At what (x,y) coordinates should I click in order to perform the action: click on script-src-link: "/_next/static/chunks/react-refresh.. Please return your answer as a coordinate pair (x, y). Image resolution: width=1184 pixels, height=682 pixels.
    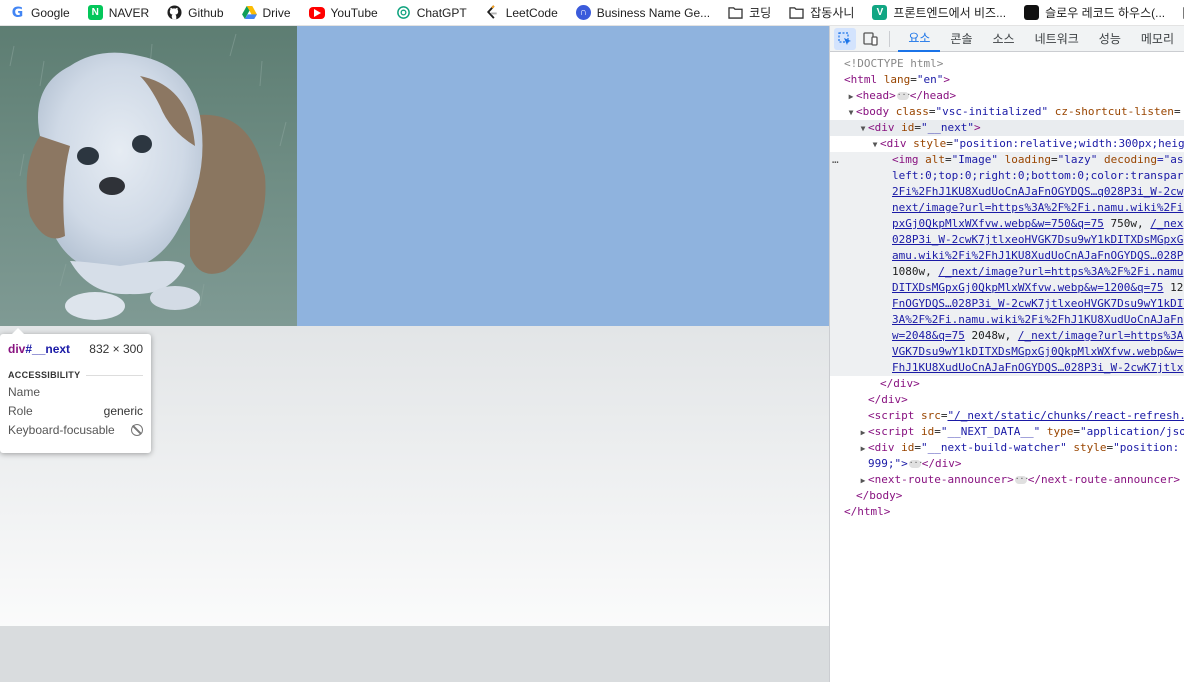
    Looking at the image, I should click on (1065, 415).